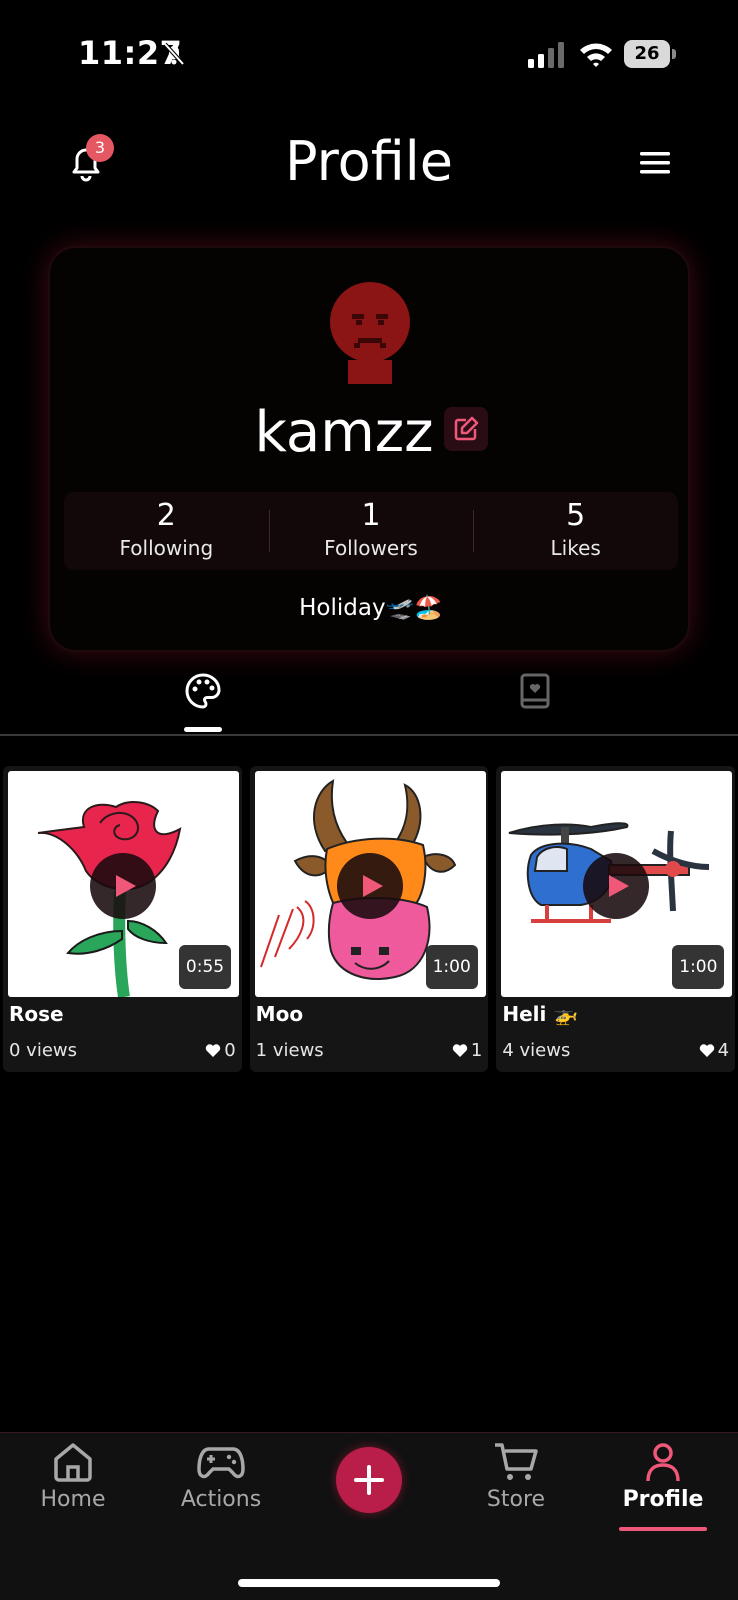 The width and height of the screenshot is (738, 1600). I want to click on username-row: kamzz, so click(371, 436).